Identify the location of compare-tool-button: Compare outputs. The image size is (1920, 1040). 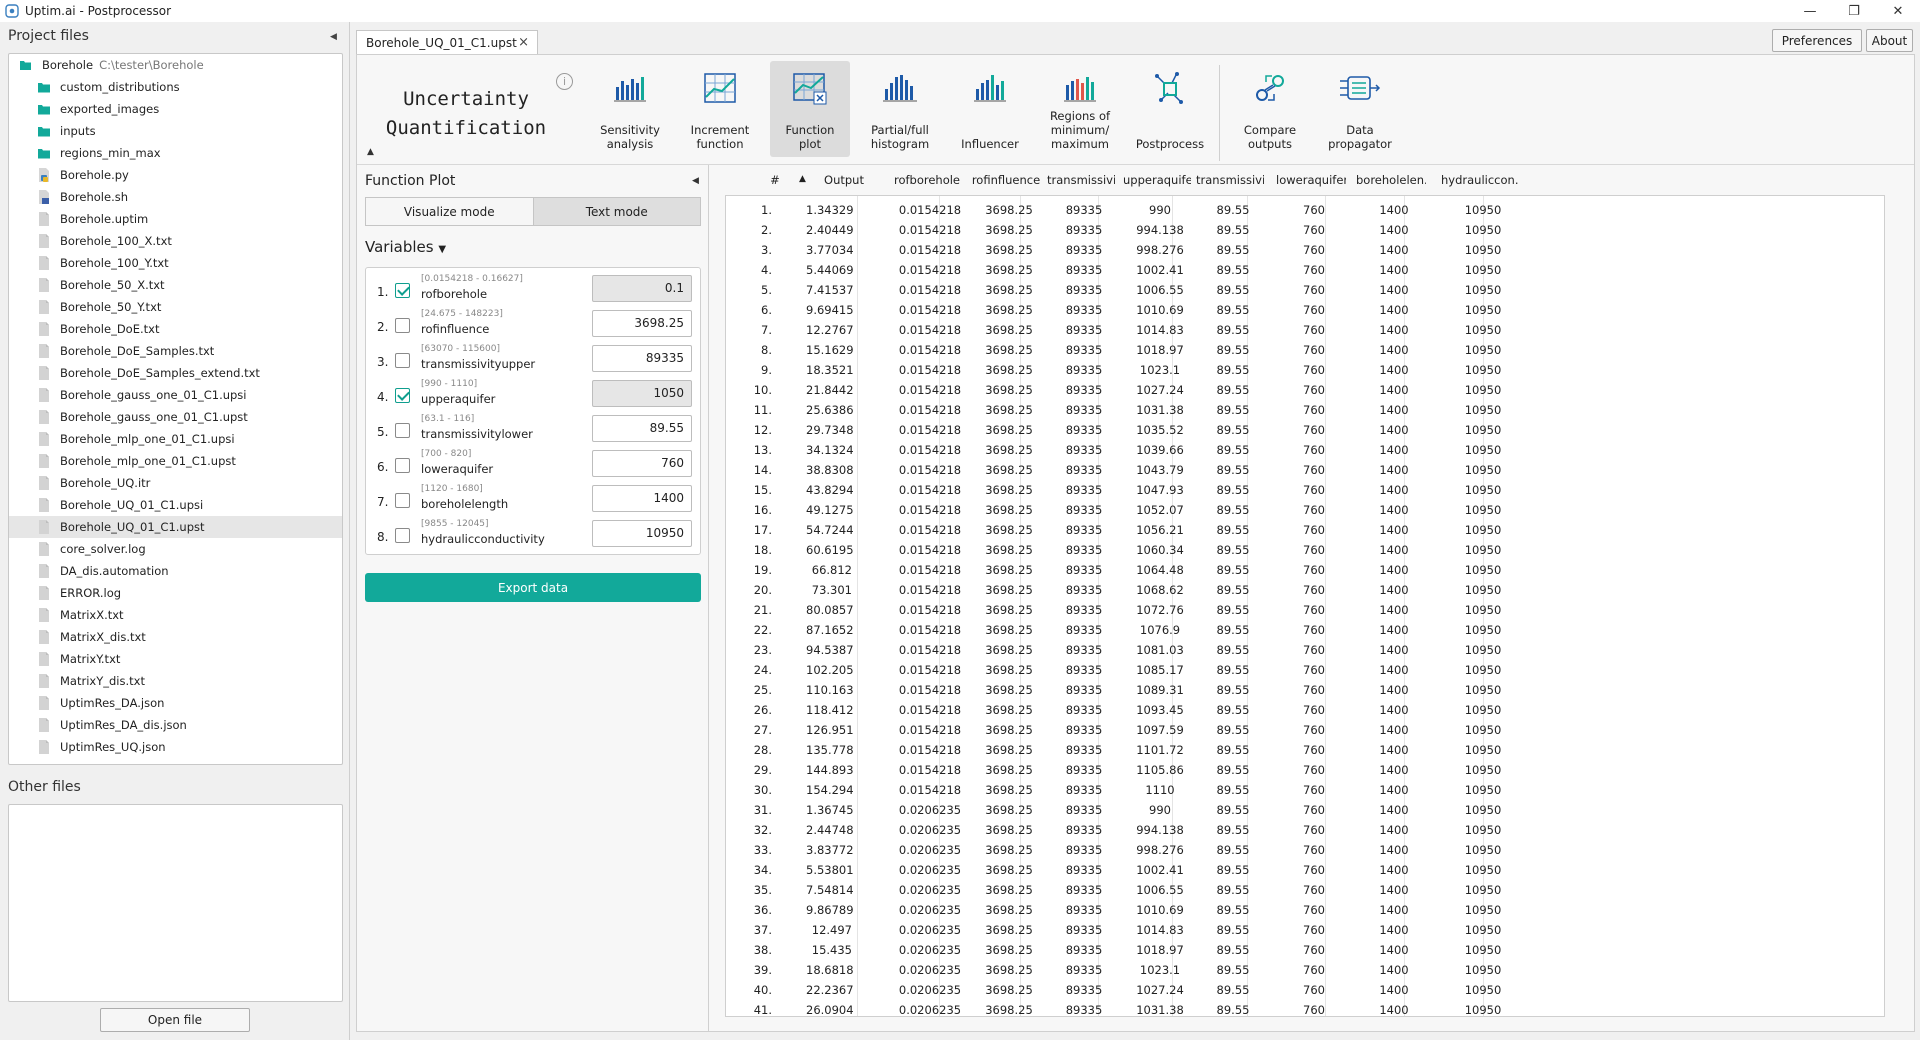
(1270, 109).